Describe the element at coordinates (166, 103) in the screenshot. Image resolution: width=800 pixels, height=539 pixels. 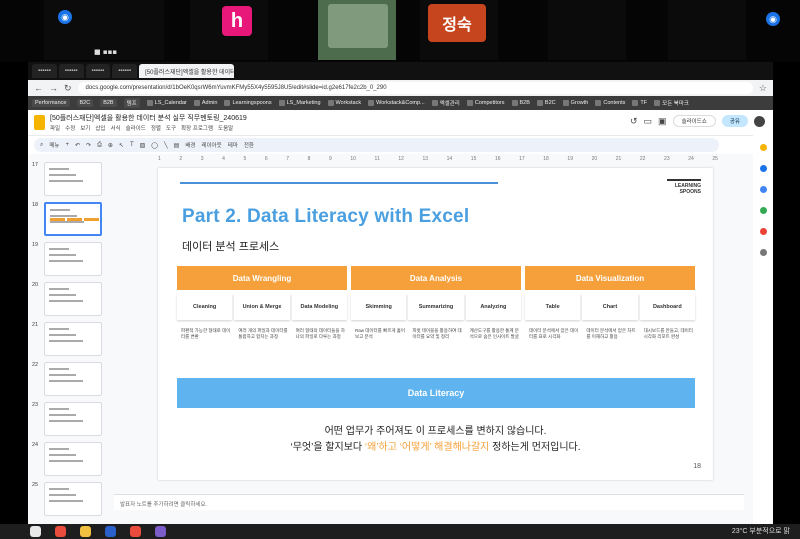
I see `bookmark-item: LS_Calendar` at that location.